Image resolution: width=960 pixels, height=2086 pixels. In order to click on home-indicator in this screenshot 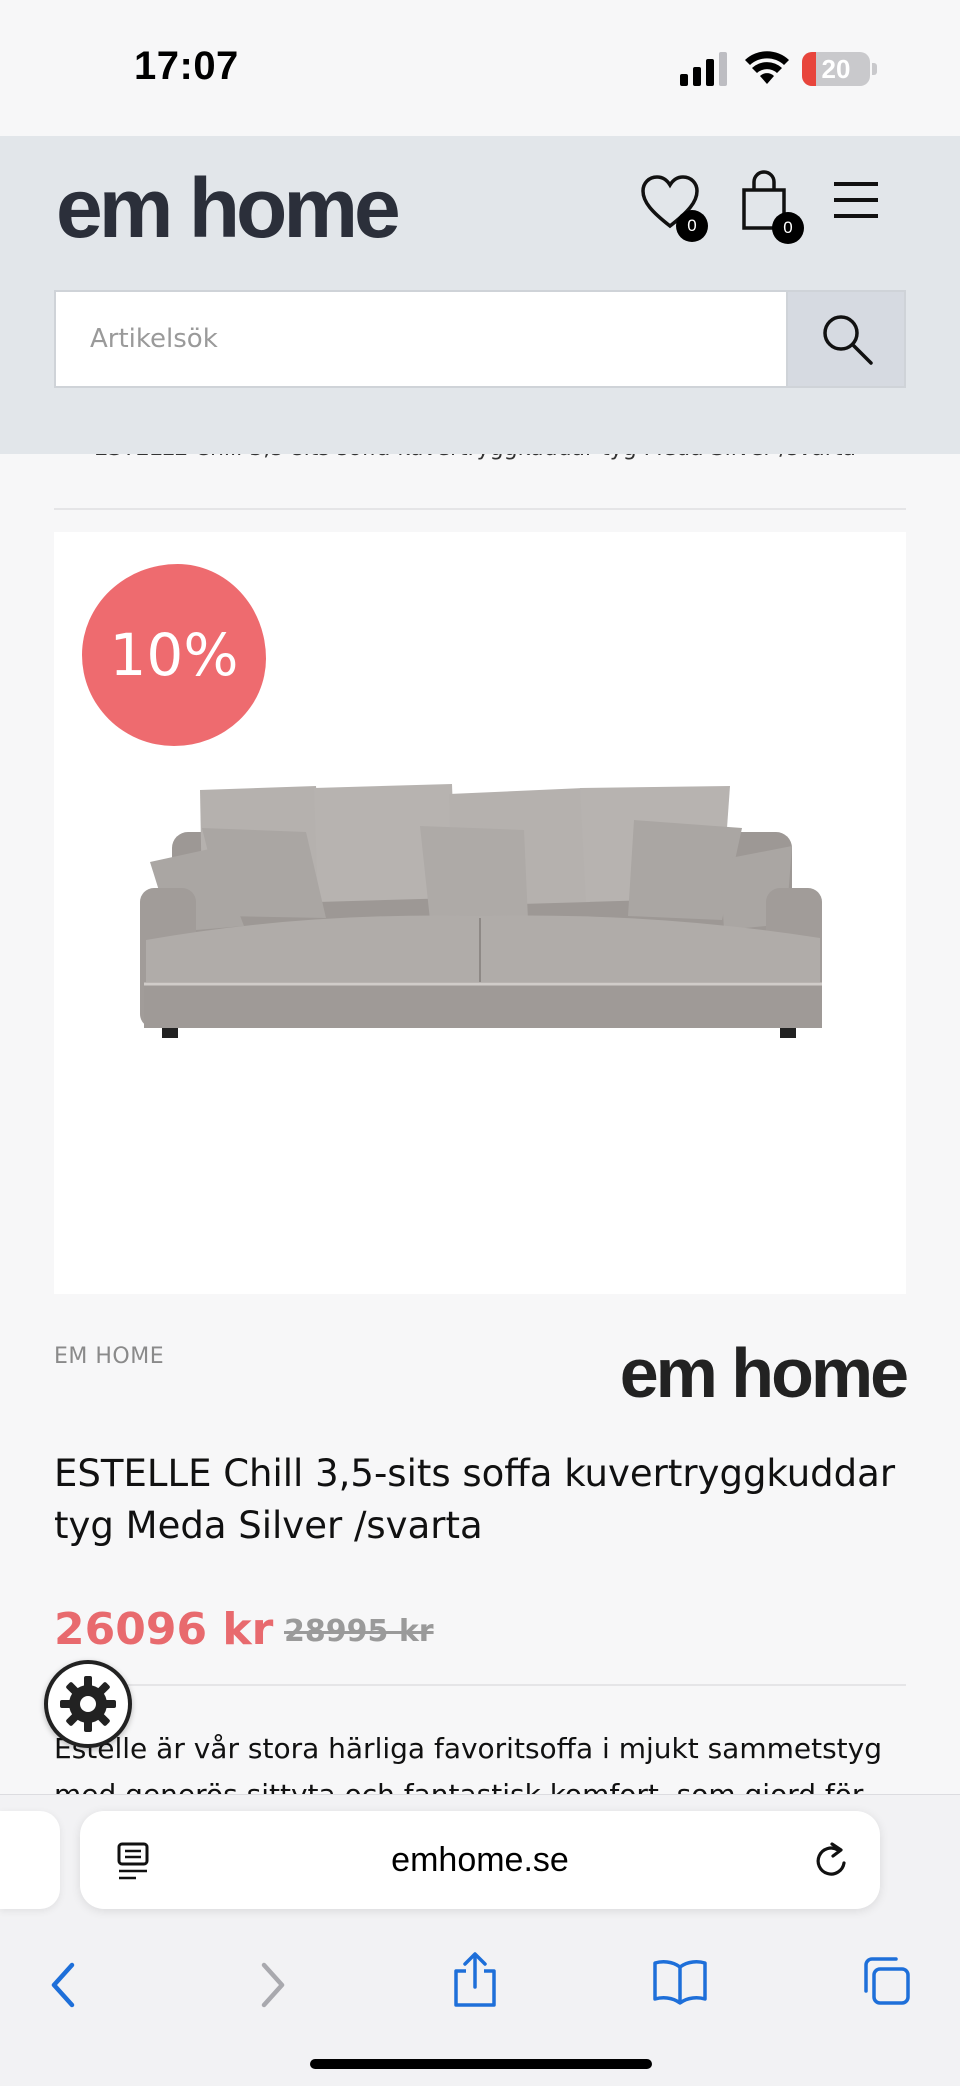, I will do `click(481, 2064)`.